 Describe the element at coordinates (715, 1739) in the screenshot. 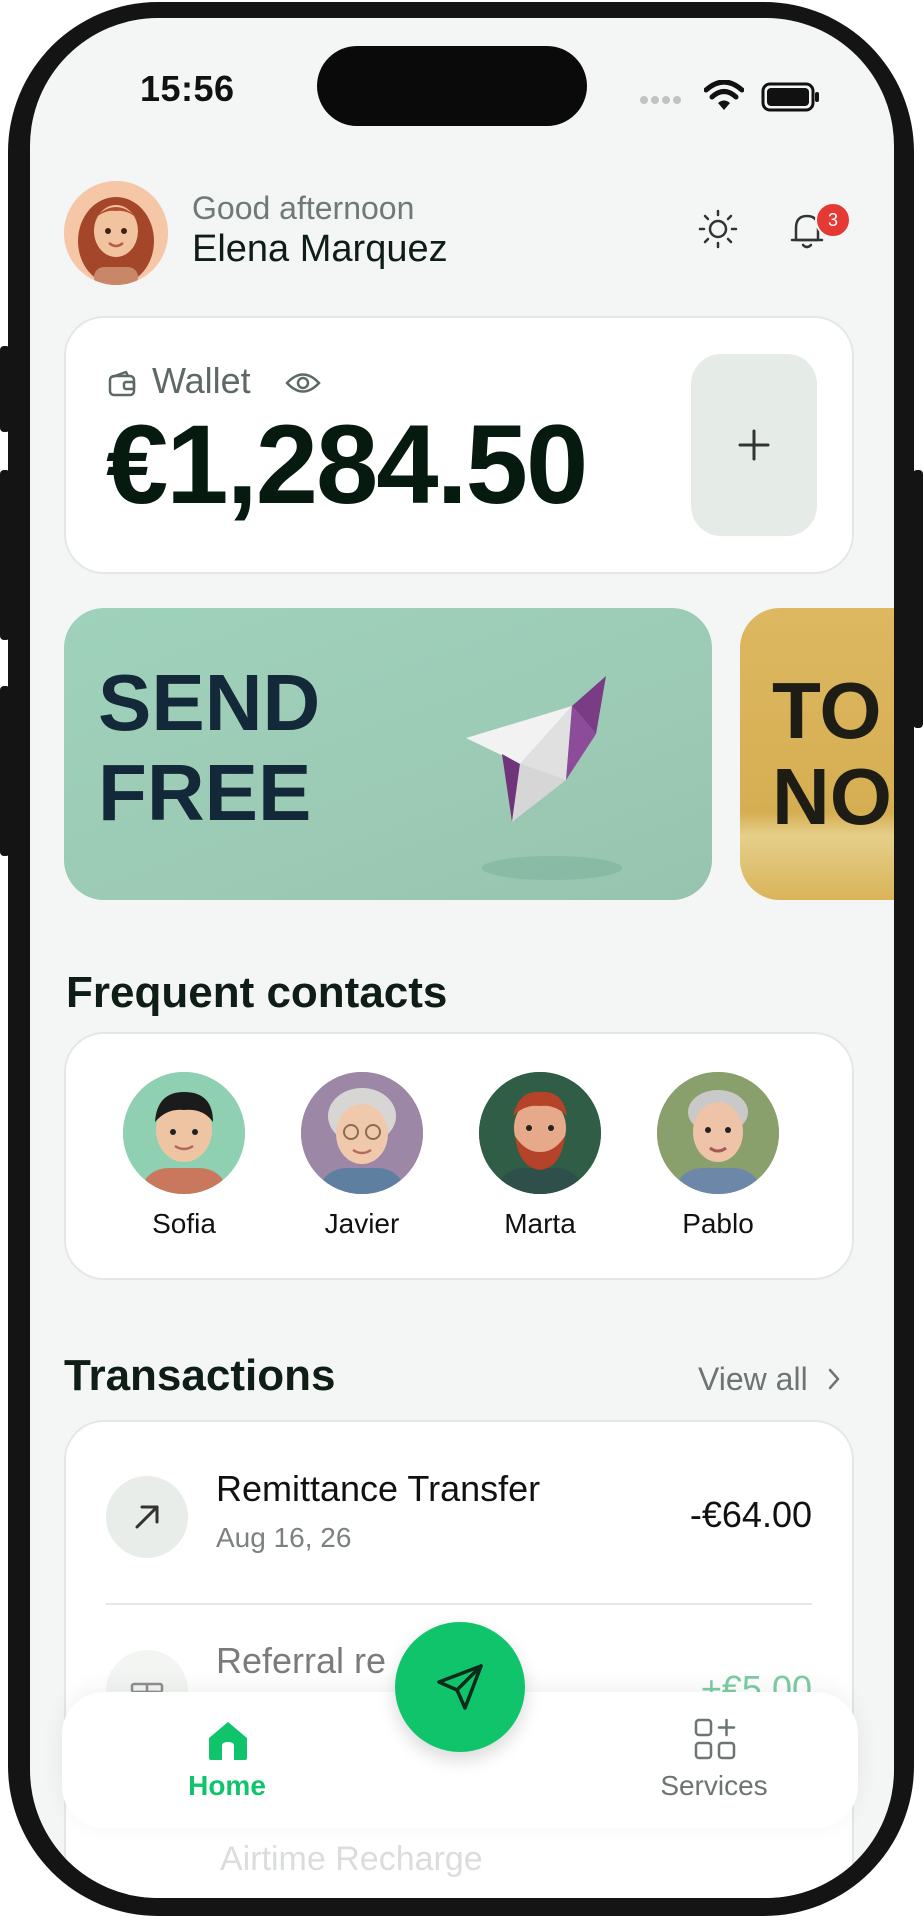

I see `grid-plus-icon` at that location.